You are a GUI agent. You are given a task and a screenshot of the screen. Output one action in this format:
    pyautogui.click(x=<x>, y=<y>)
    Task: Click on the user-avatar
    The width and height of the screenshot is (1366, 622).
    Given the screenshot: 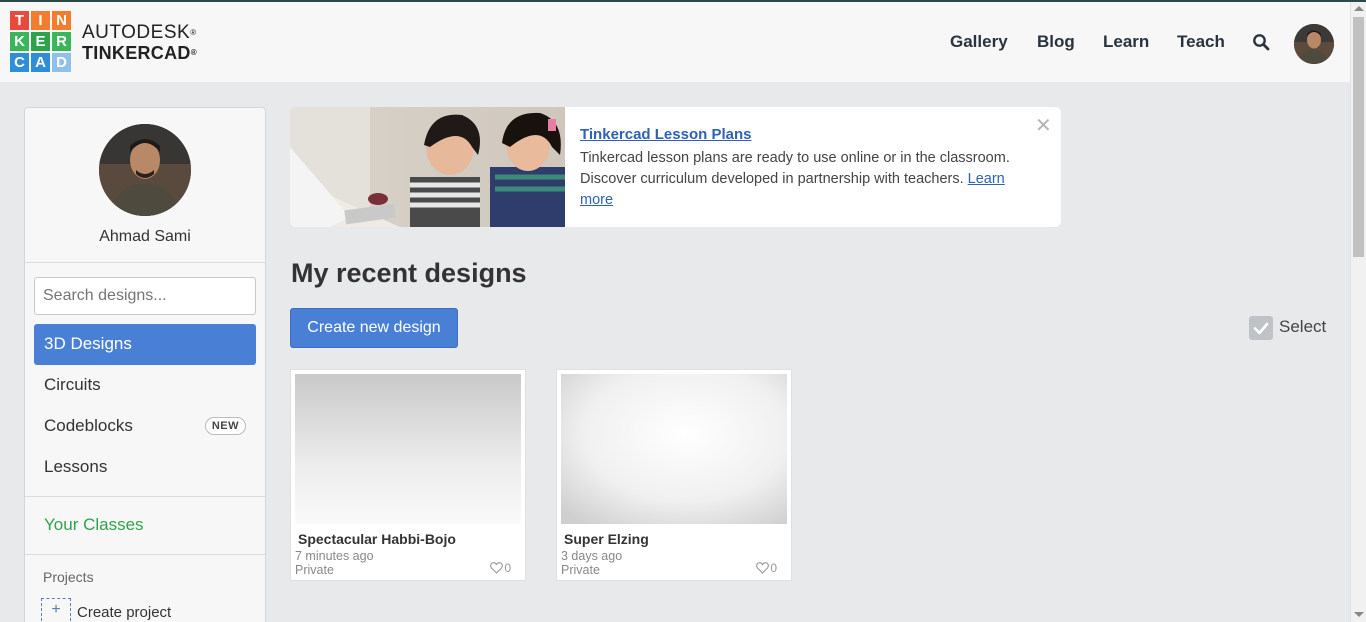 What is the action you would take?
    pyautogui.click(x=1314, y=44)
    